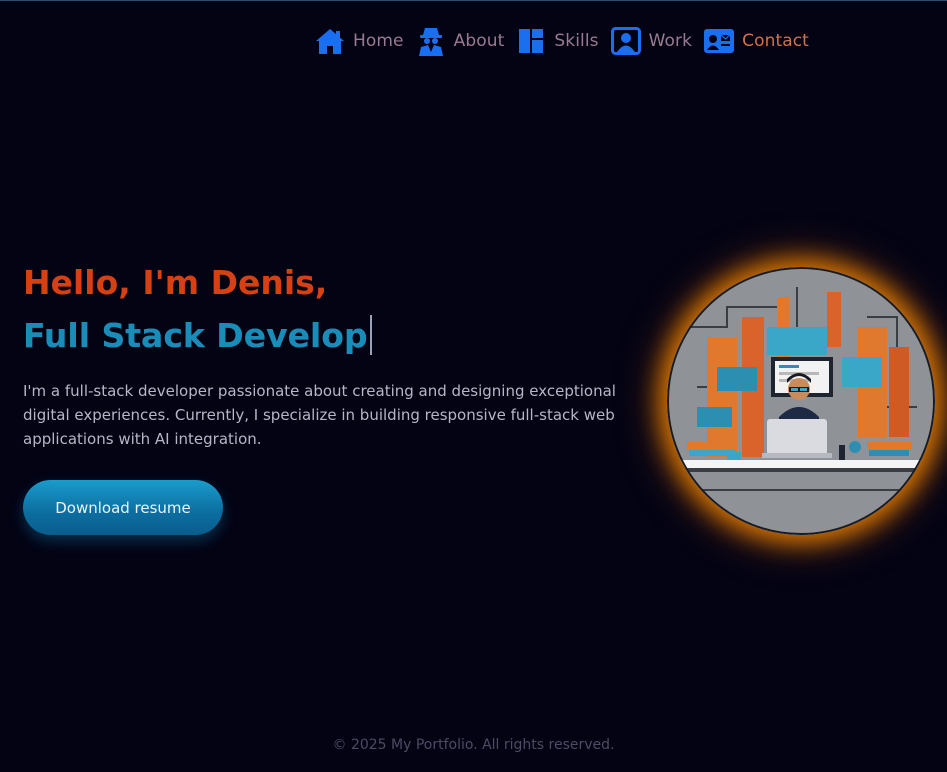  I want to click on nav-item-home: Home, so click(359, 41).